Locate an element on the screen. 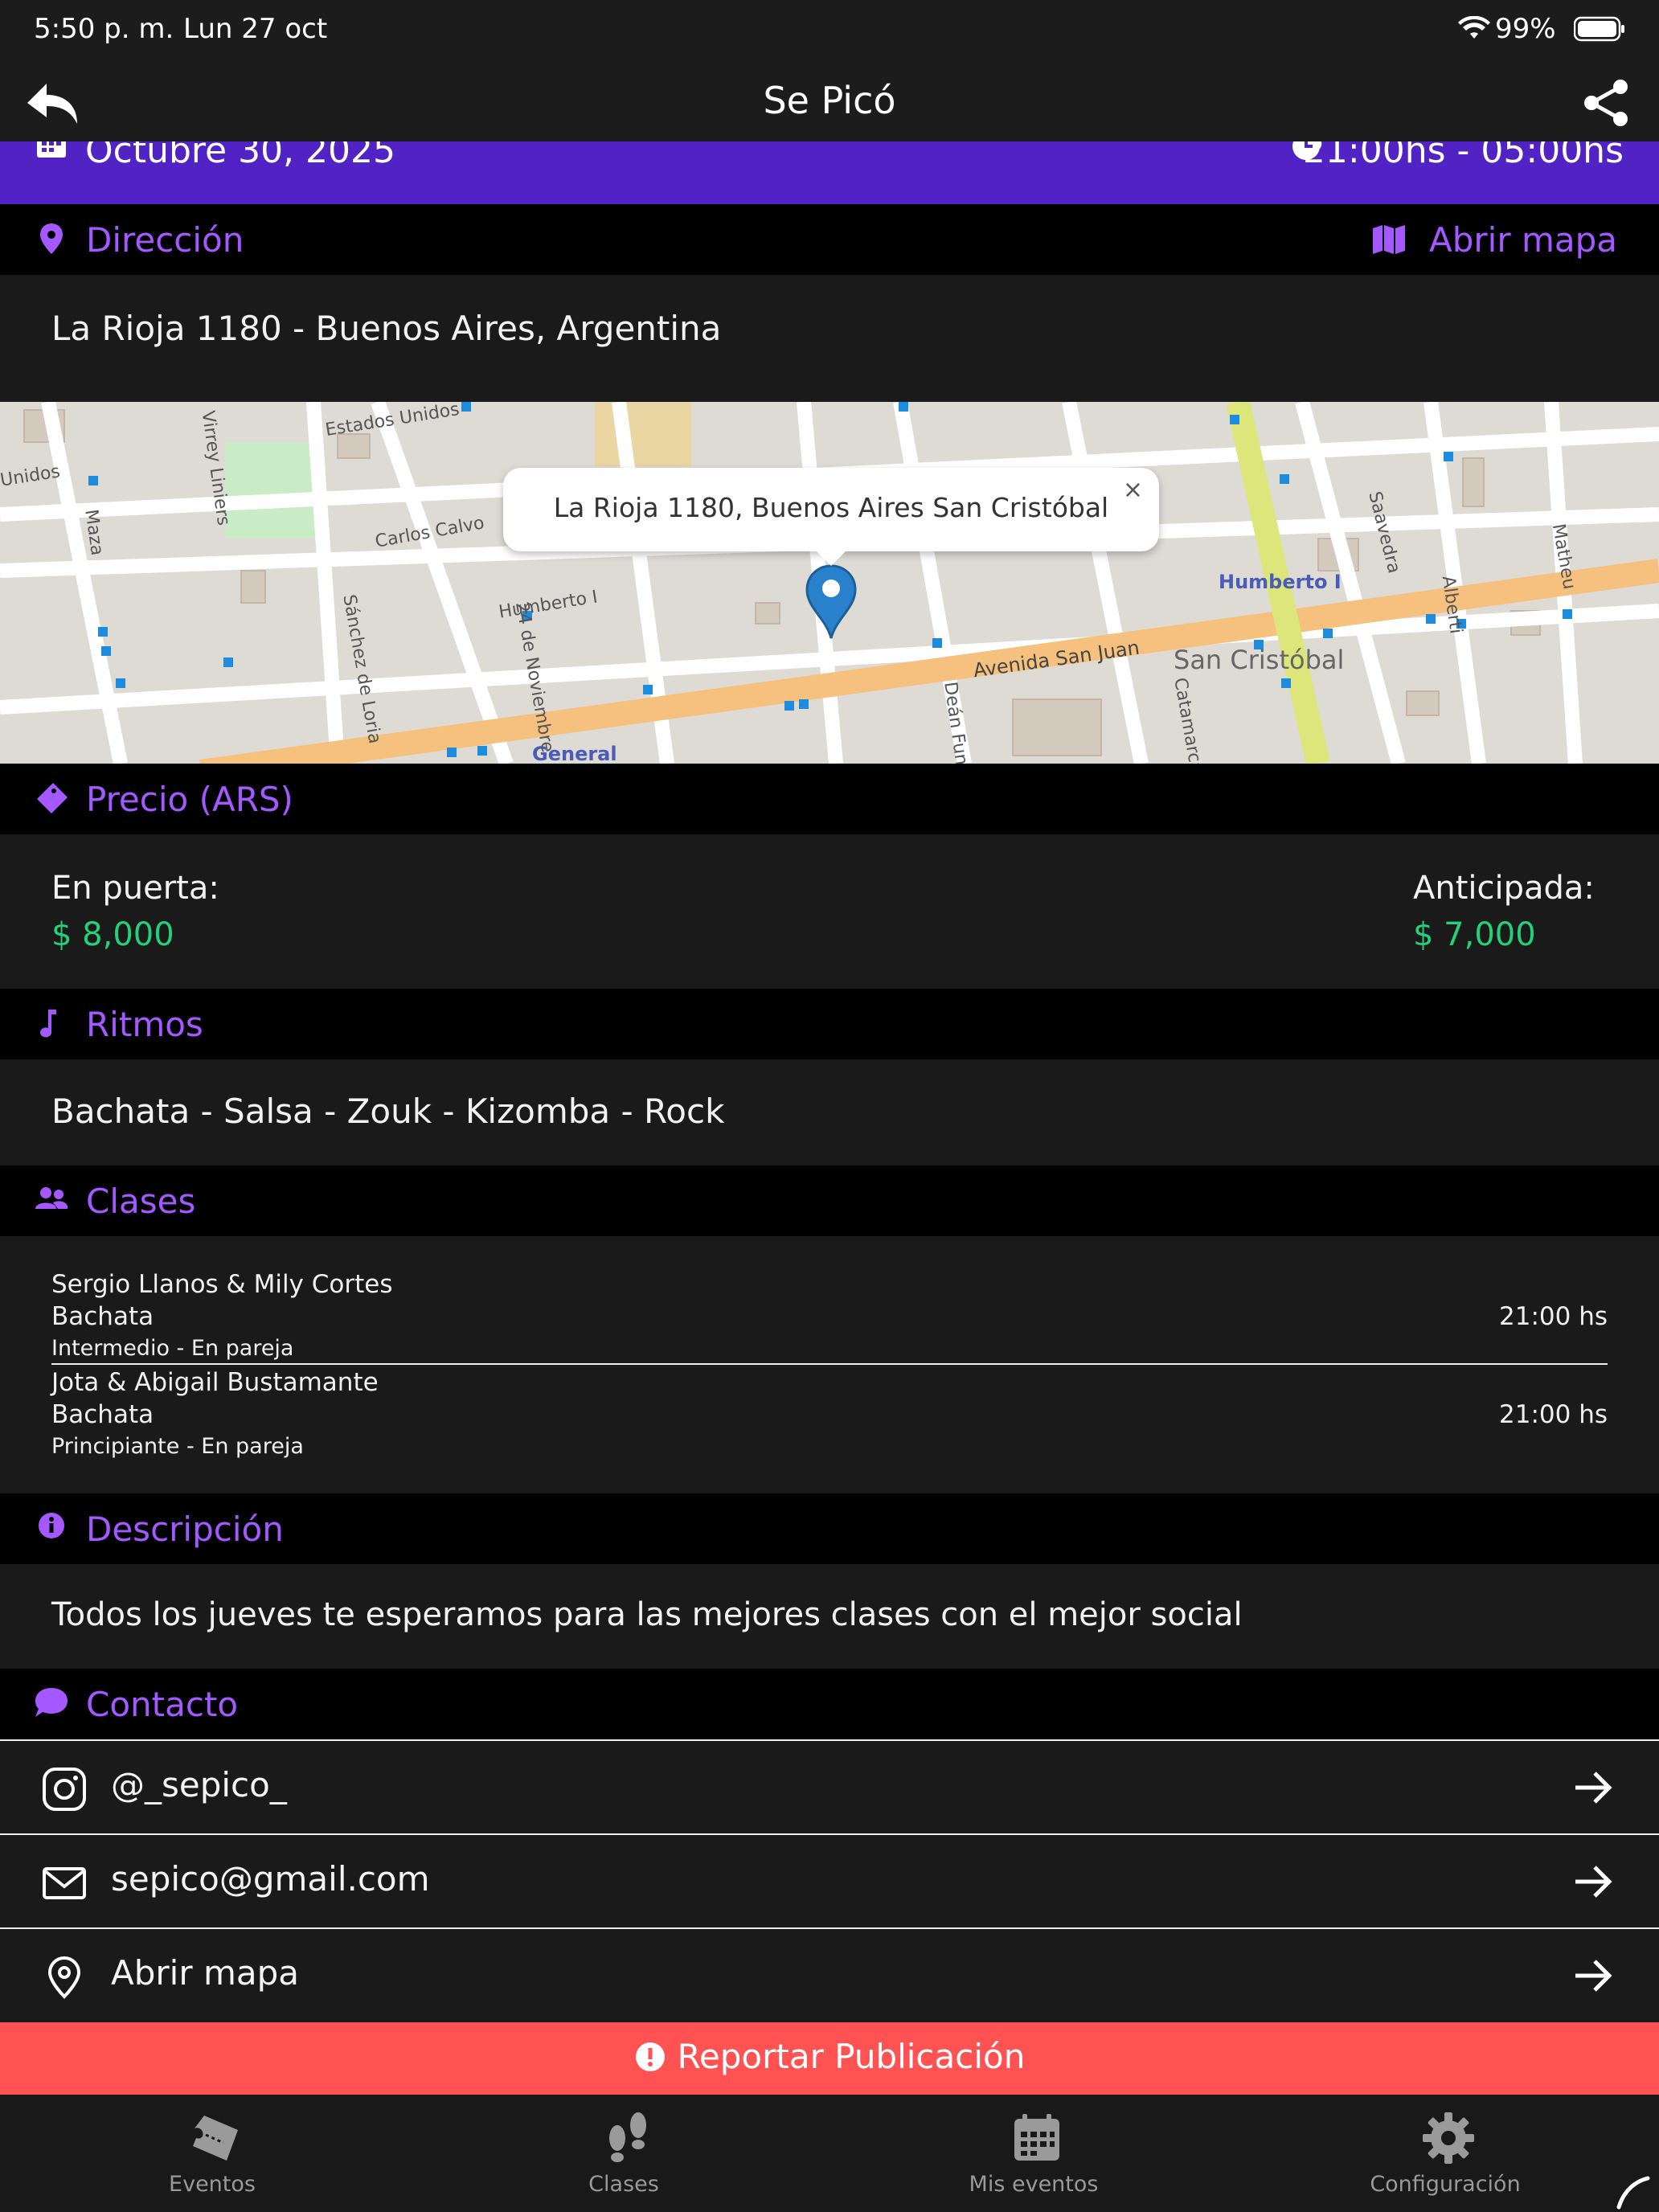 The width and height of the screenshot is (1659, 2212). map-pin-icon is located at coordinates (64, 1977).